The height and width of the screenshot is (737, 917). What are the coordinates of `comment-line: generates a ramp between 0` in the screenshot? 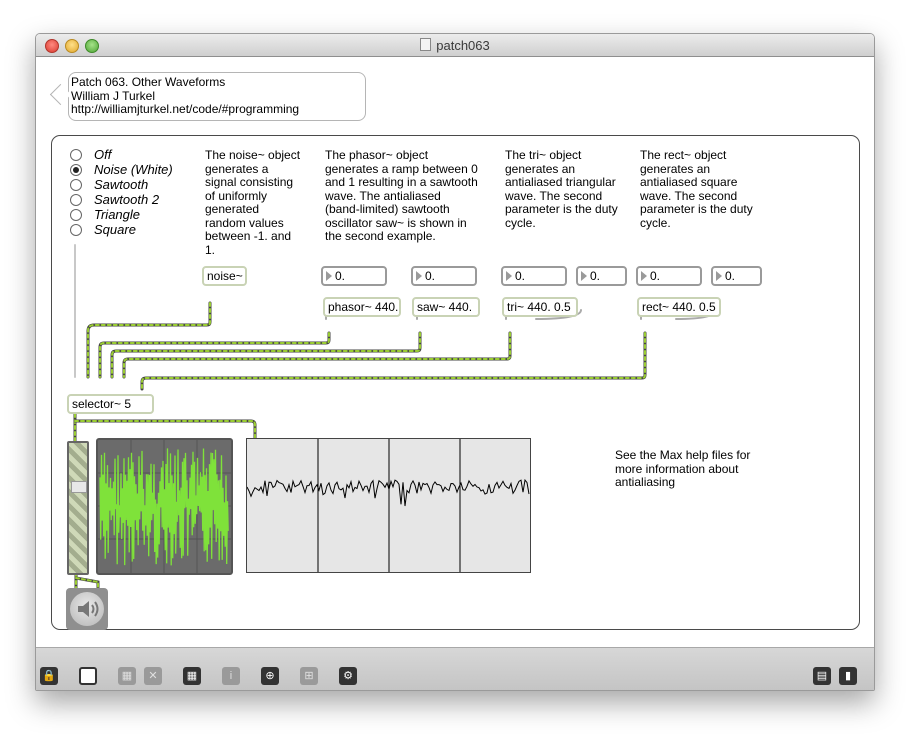 It's located at (401, 168).